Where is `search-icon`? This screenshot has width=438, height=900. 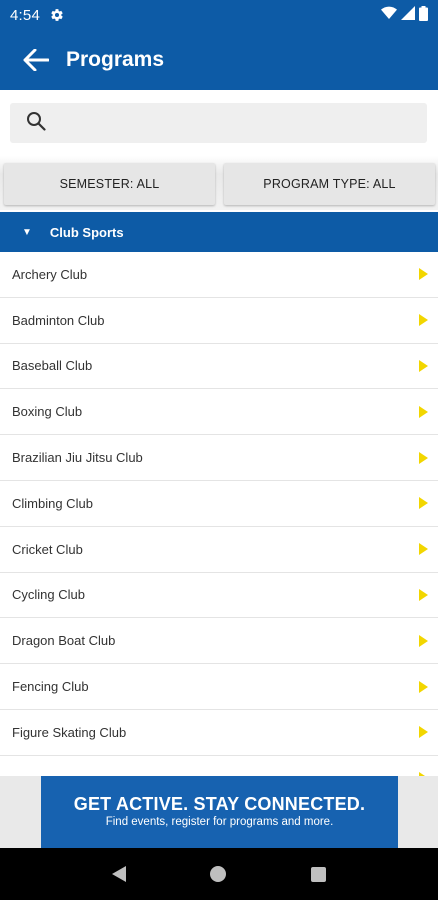
search-icon is located at coordinates (36, 123).